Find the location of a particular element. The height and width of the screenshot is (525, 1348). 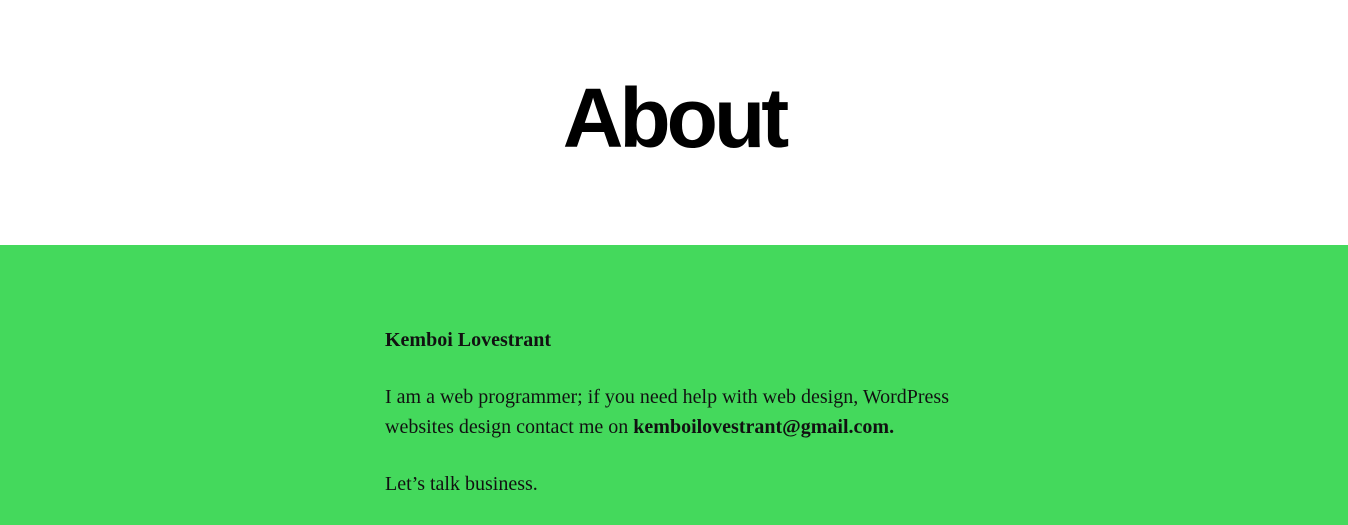

author-name: Kemboi Lovestrant is located at coordinates (468, 340).